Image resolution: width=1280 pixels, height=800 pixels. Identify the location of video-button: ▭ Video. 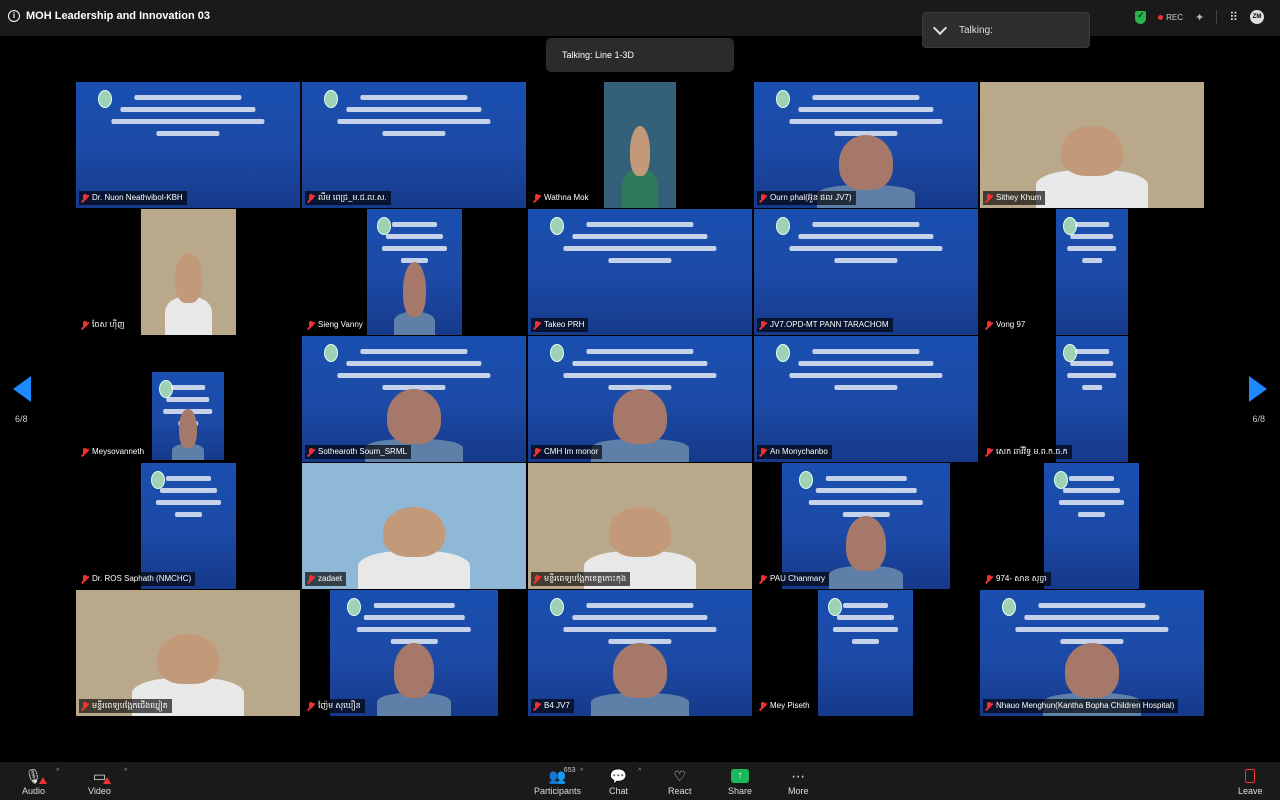
(100, 782).